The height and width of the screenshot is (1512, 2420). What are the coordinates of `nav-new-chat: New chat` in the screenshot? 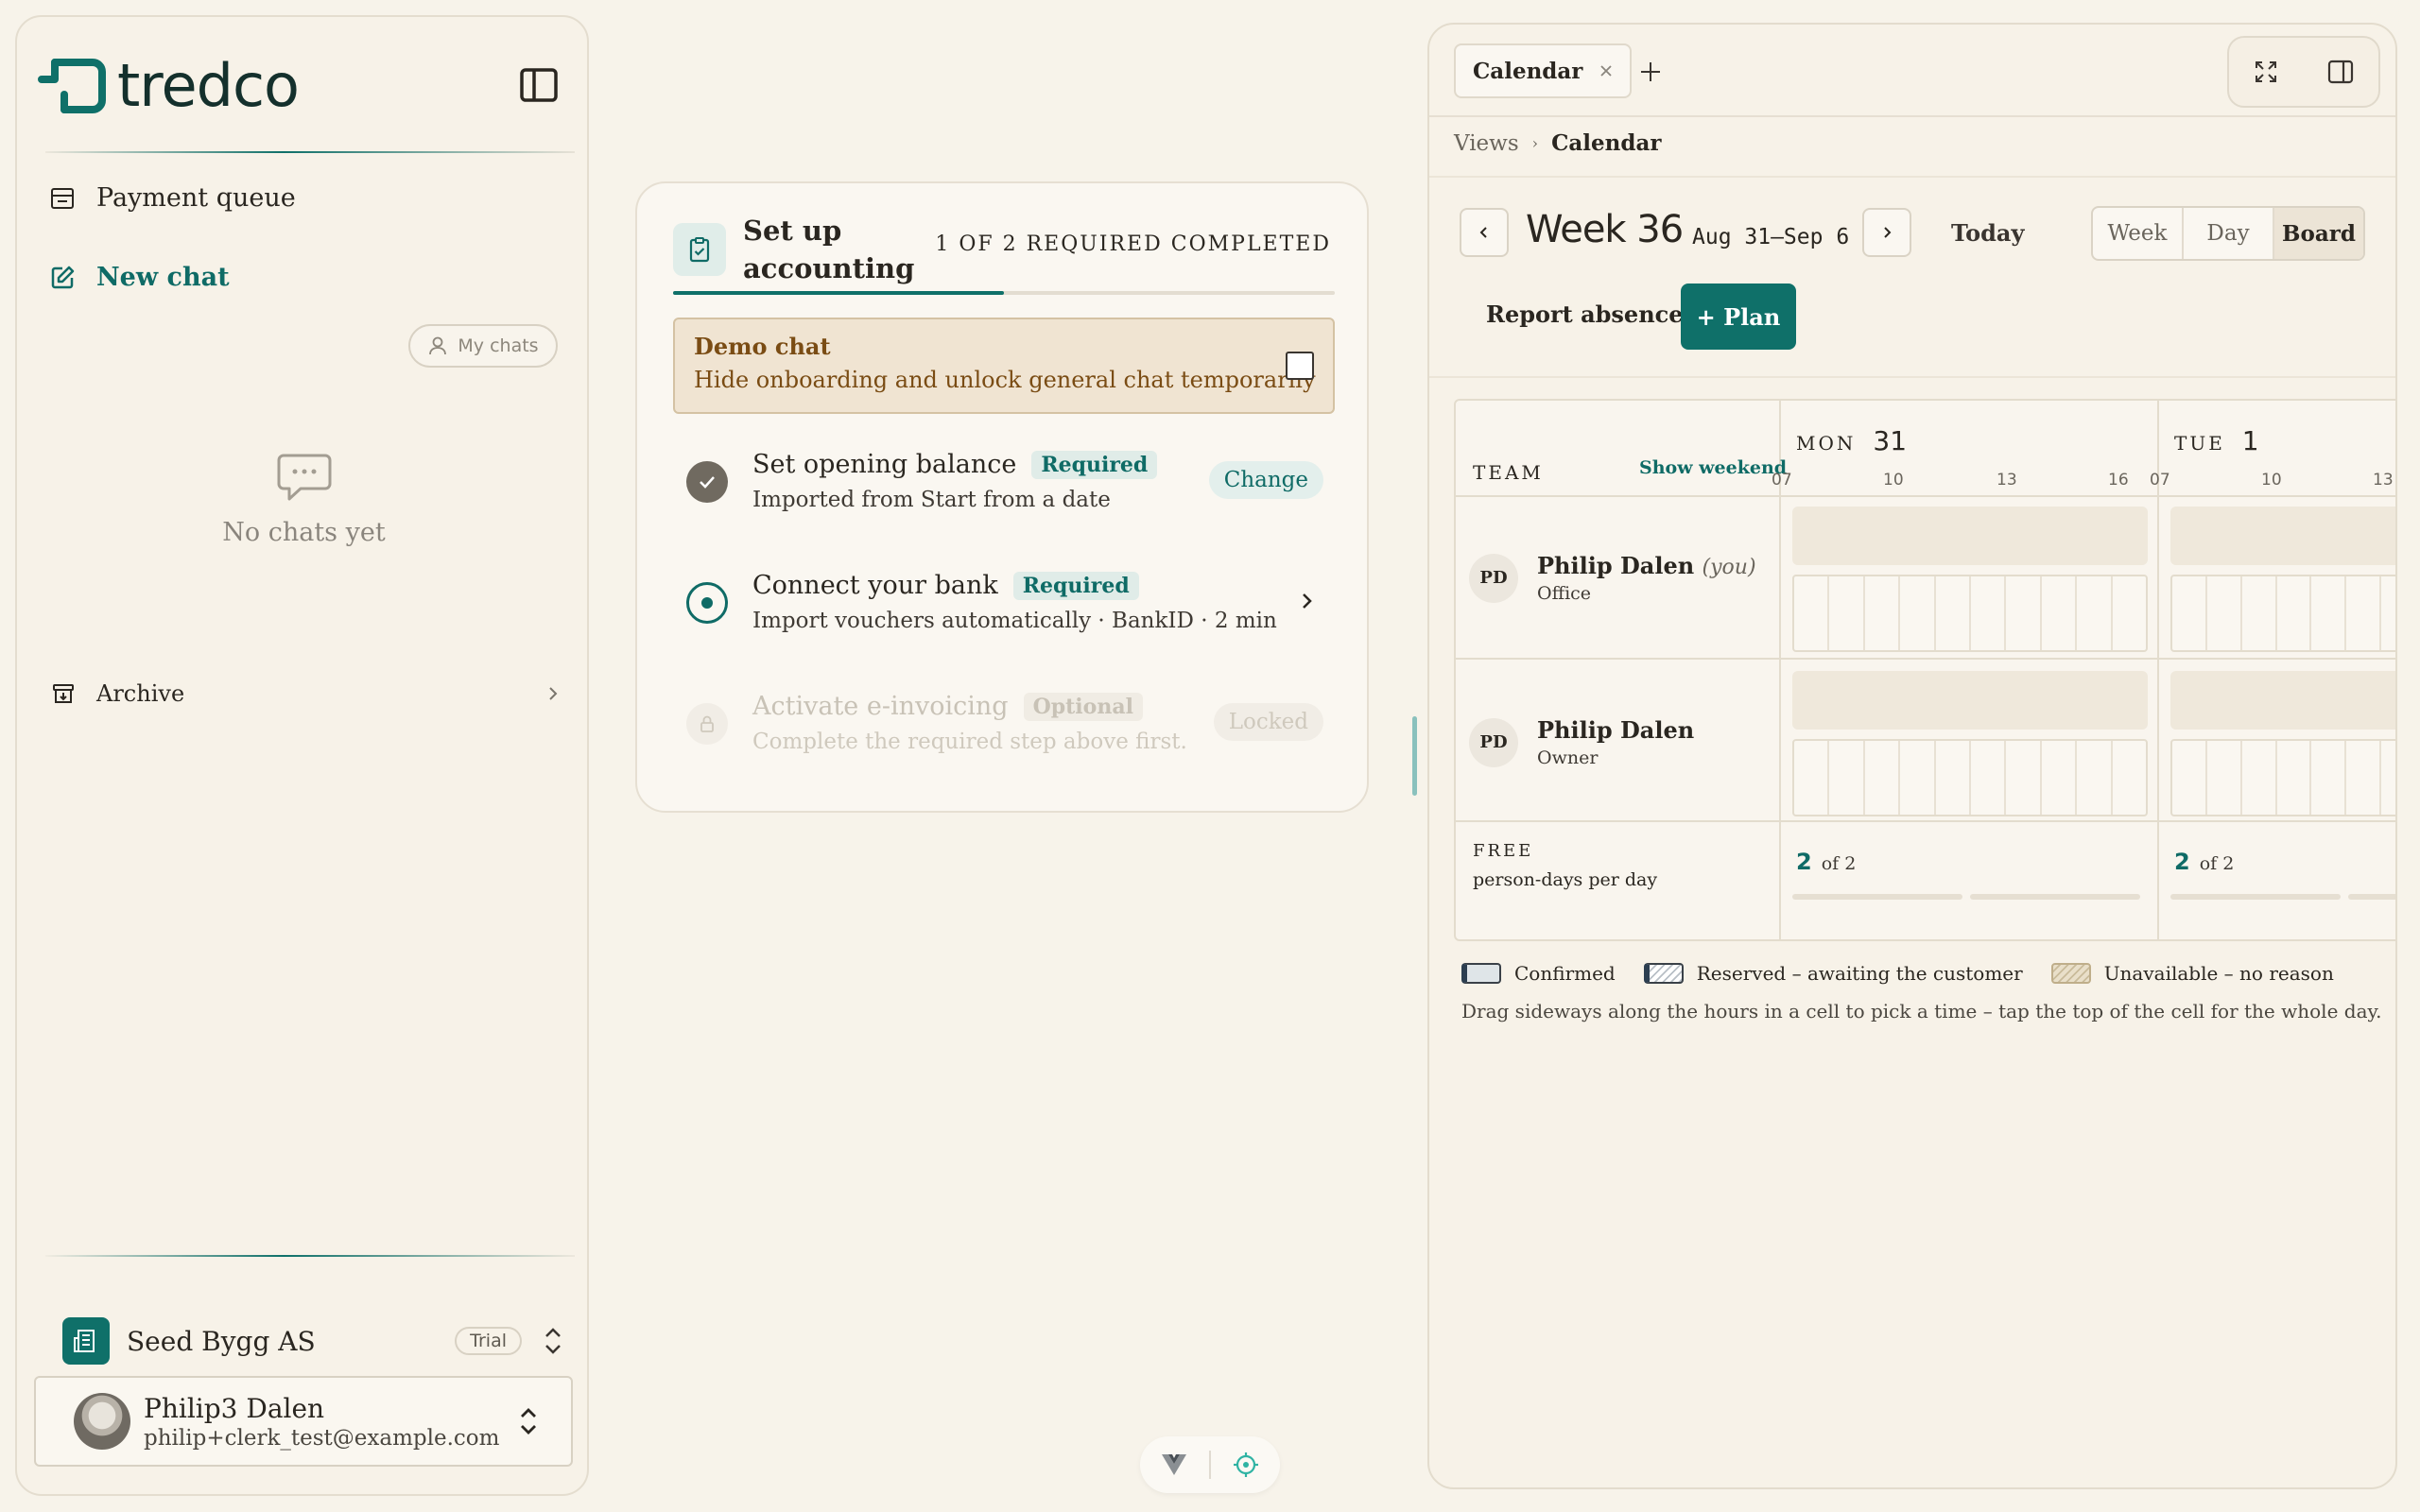 It's located at (139, 277).